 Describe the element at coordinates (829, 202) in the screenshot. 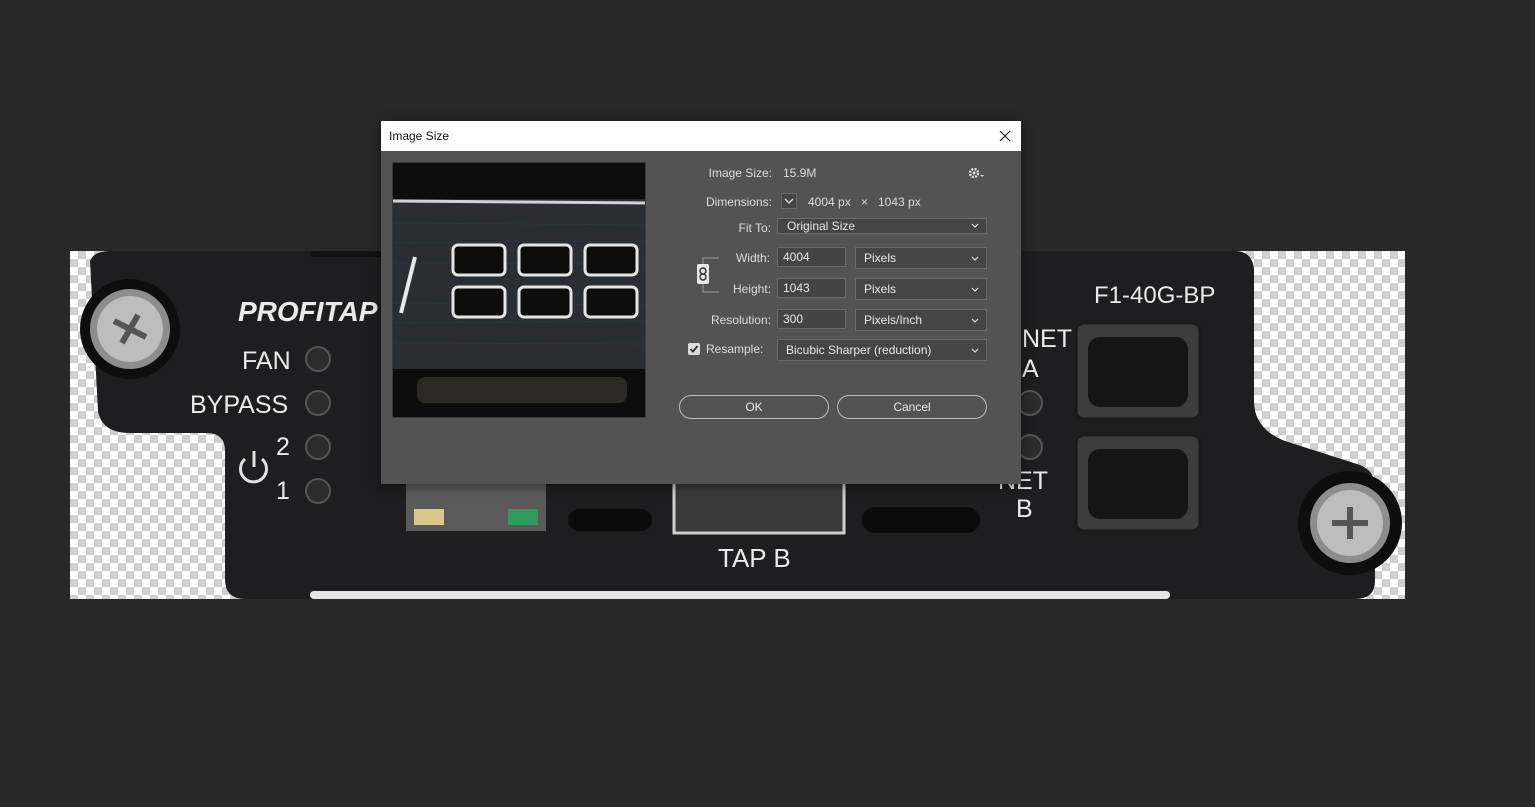

I see `dimensions-width: 4004 px` at that location.